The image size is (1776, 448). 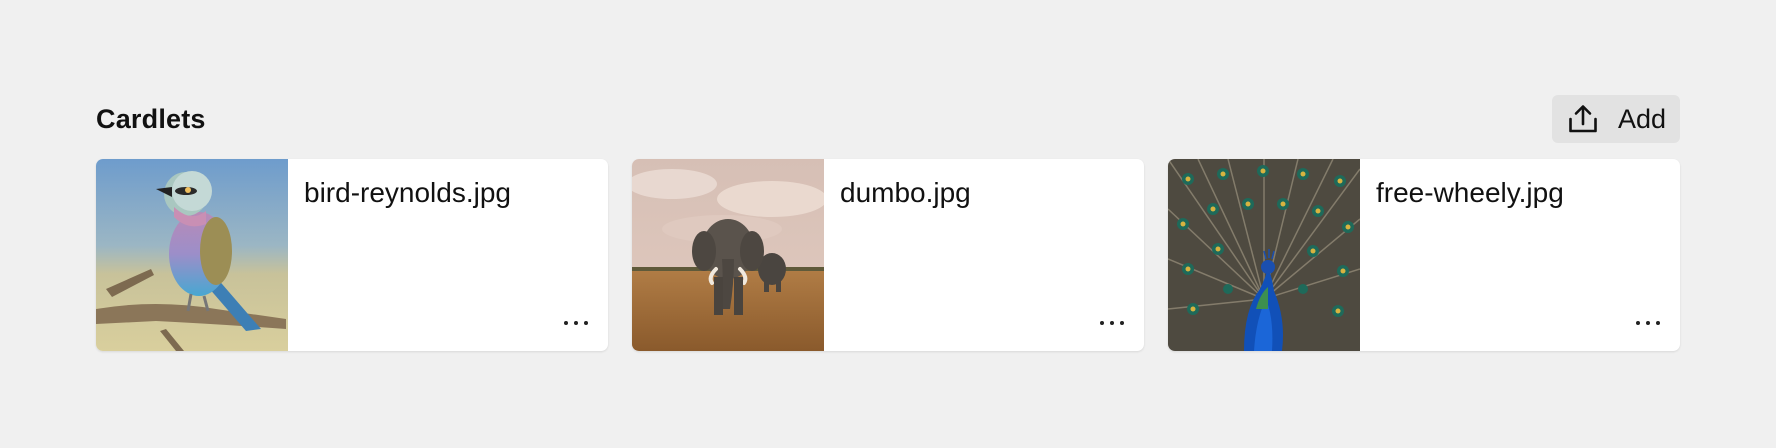 What do you see at coordinates (1641, 118) in the screenshot?
I see `add-button-label: Add` at bounding box center [1641, 118].